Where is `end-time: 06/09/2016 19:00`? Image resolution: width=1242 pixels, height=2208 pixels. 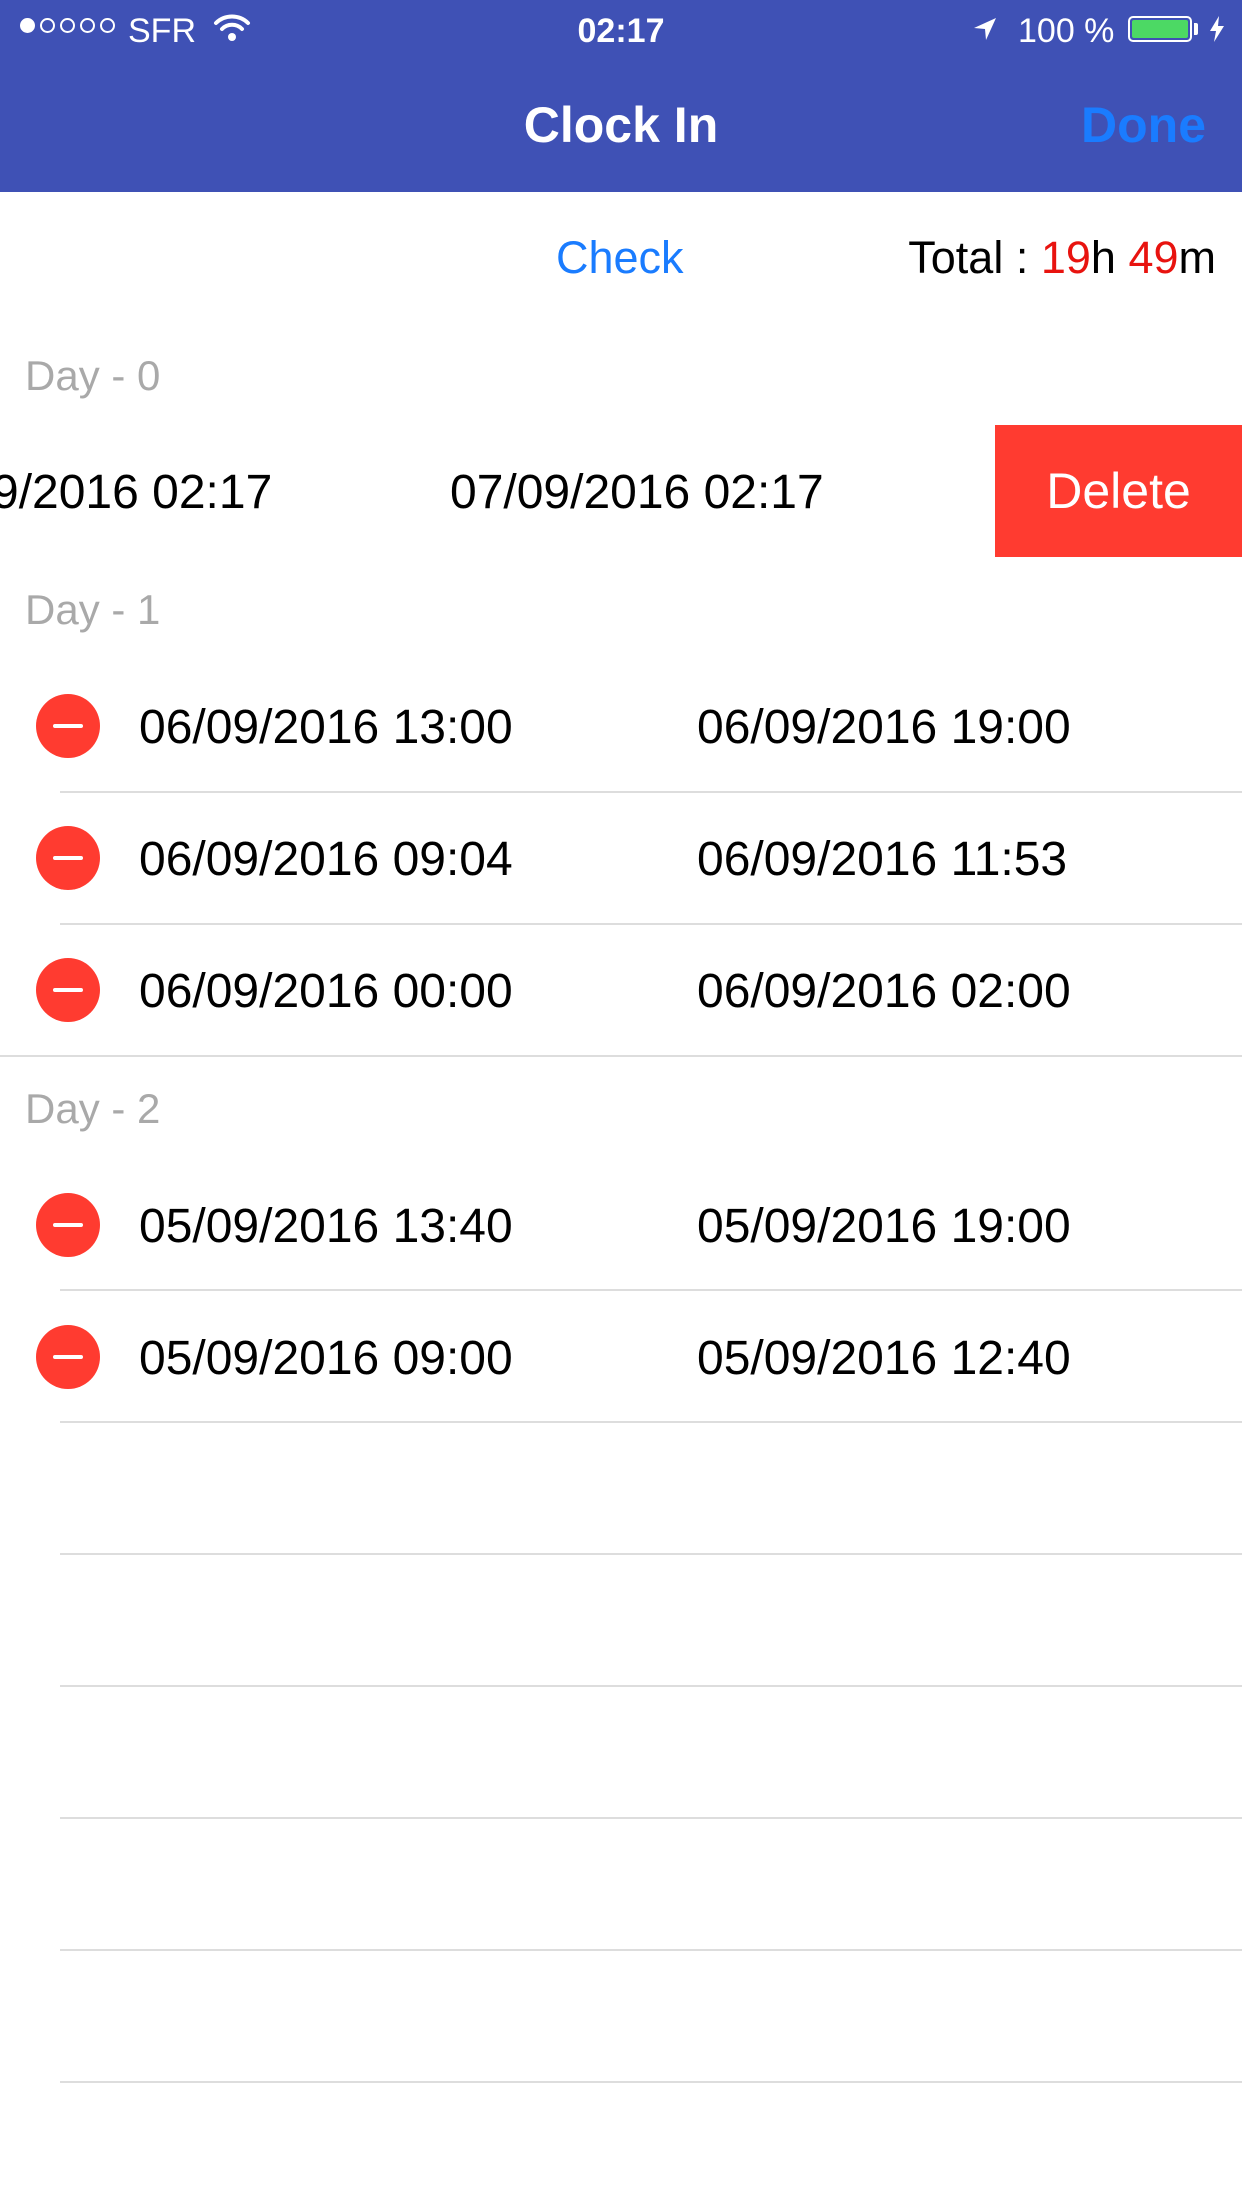
end-time: 06/09/2016 19:00 is located at coordinates (884, 727).